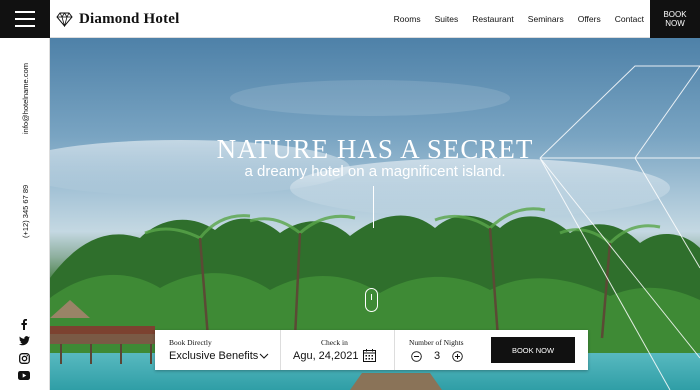  I want to click on book-directly-field: Book Directly Exclusive Benefits, so click(218, 350).